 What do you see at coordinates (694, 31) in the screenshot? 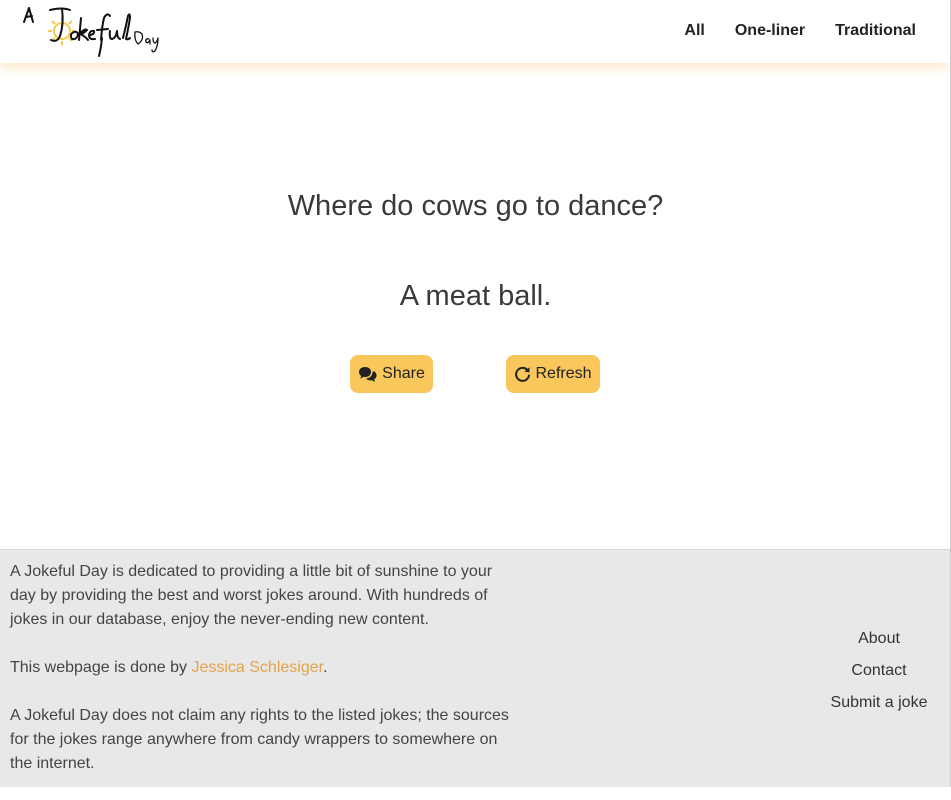
I see `nav-all: All` at bounding box center [694, 31].